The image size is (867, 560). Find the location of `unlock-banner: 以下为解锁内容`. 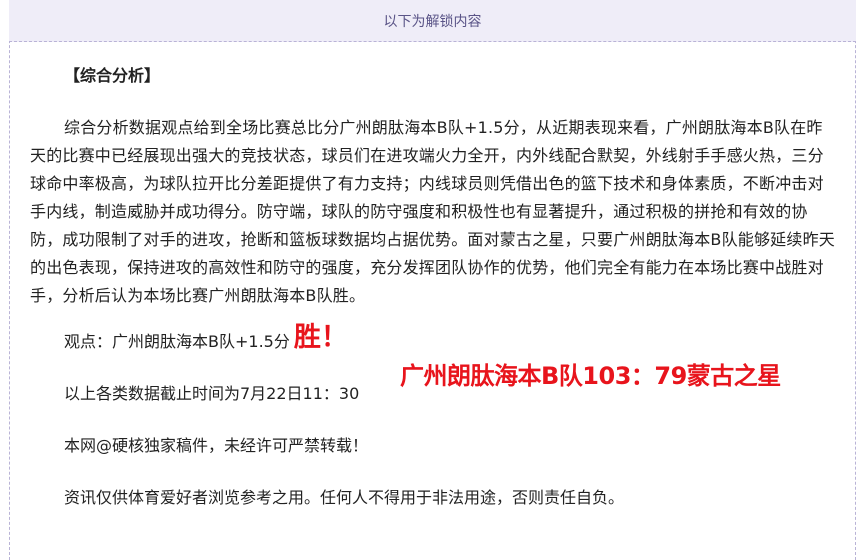

unlock-banner: 以下为解锁内容 is located at coordinates (432, 21).